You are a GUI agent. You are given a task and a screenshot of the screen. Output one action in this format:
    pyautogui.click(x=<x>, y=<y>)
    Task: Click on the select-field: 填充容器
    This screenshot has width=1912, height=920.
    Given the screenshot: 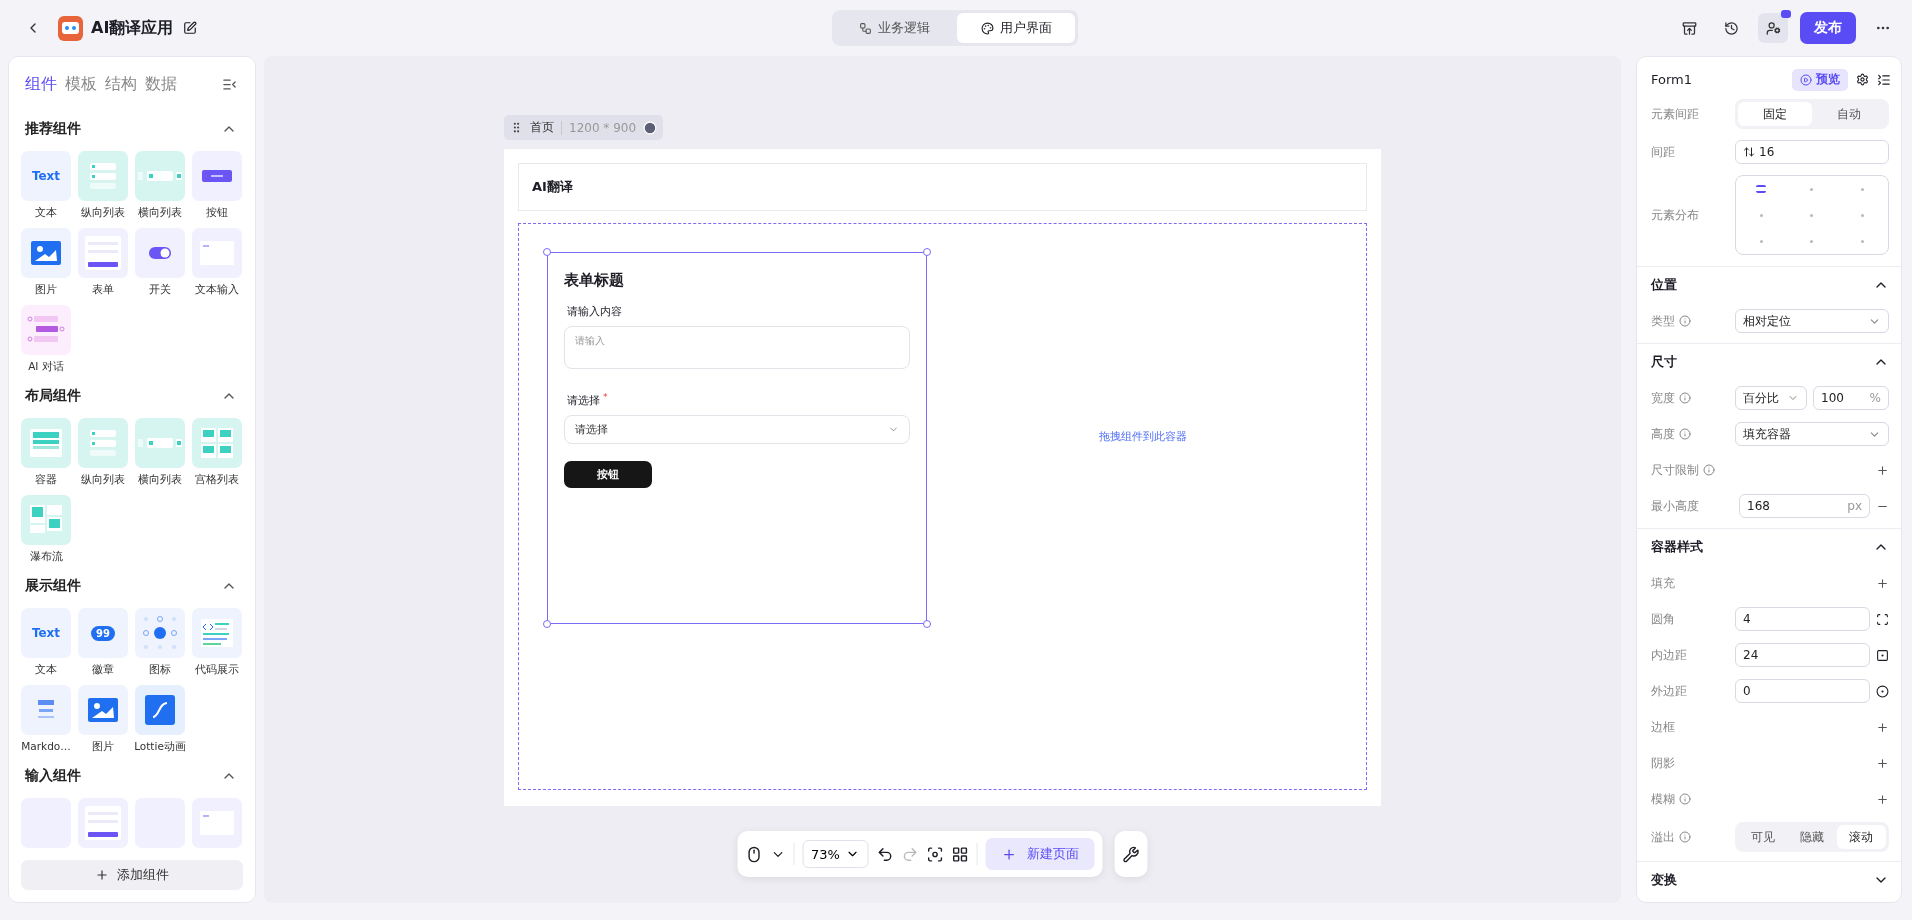 What is the action you would take?
    pyautogui.click(x=1812, y=434)
    